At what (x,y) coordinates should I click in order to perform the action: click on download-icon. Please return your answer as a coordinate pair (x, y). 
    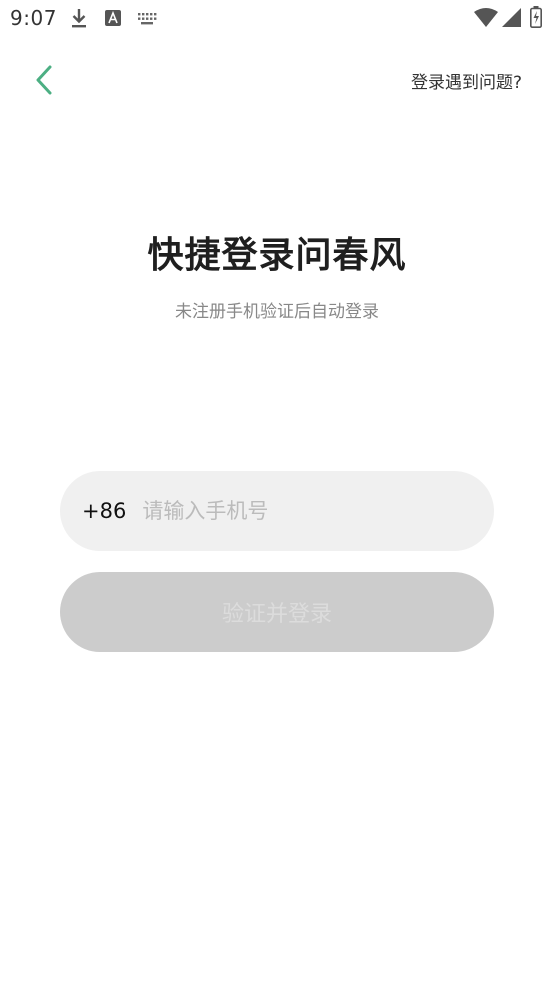
    Looking at the image, I should click on (79, 18).